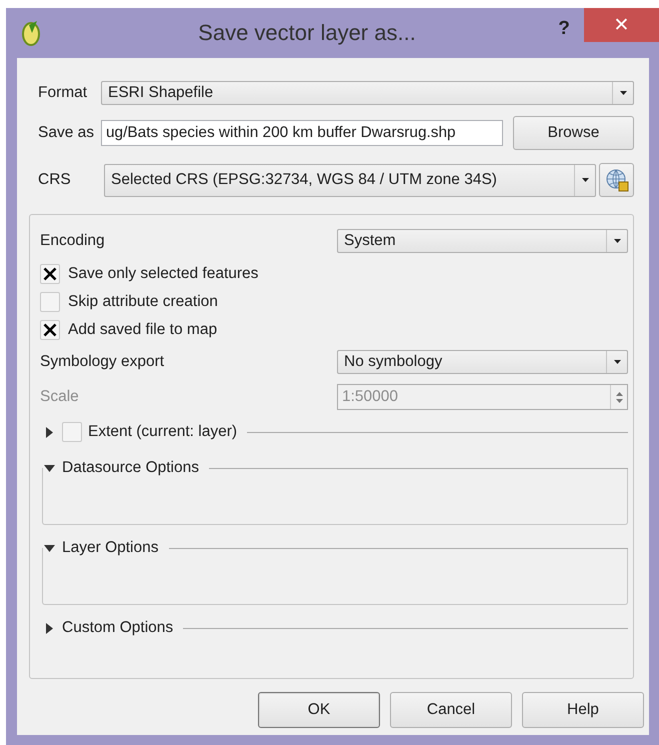  Describe the element at coordinates (110, 548) in the screenshot. I see `section-title: Layer Options` at that location.